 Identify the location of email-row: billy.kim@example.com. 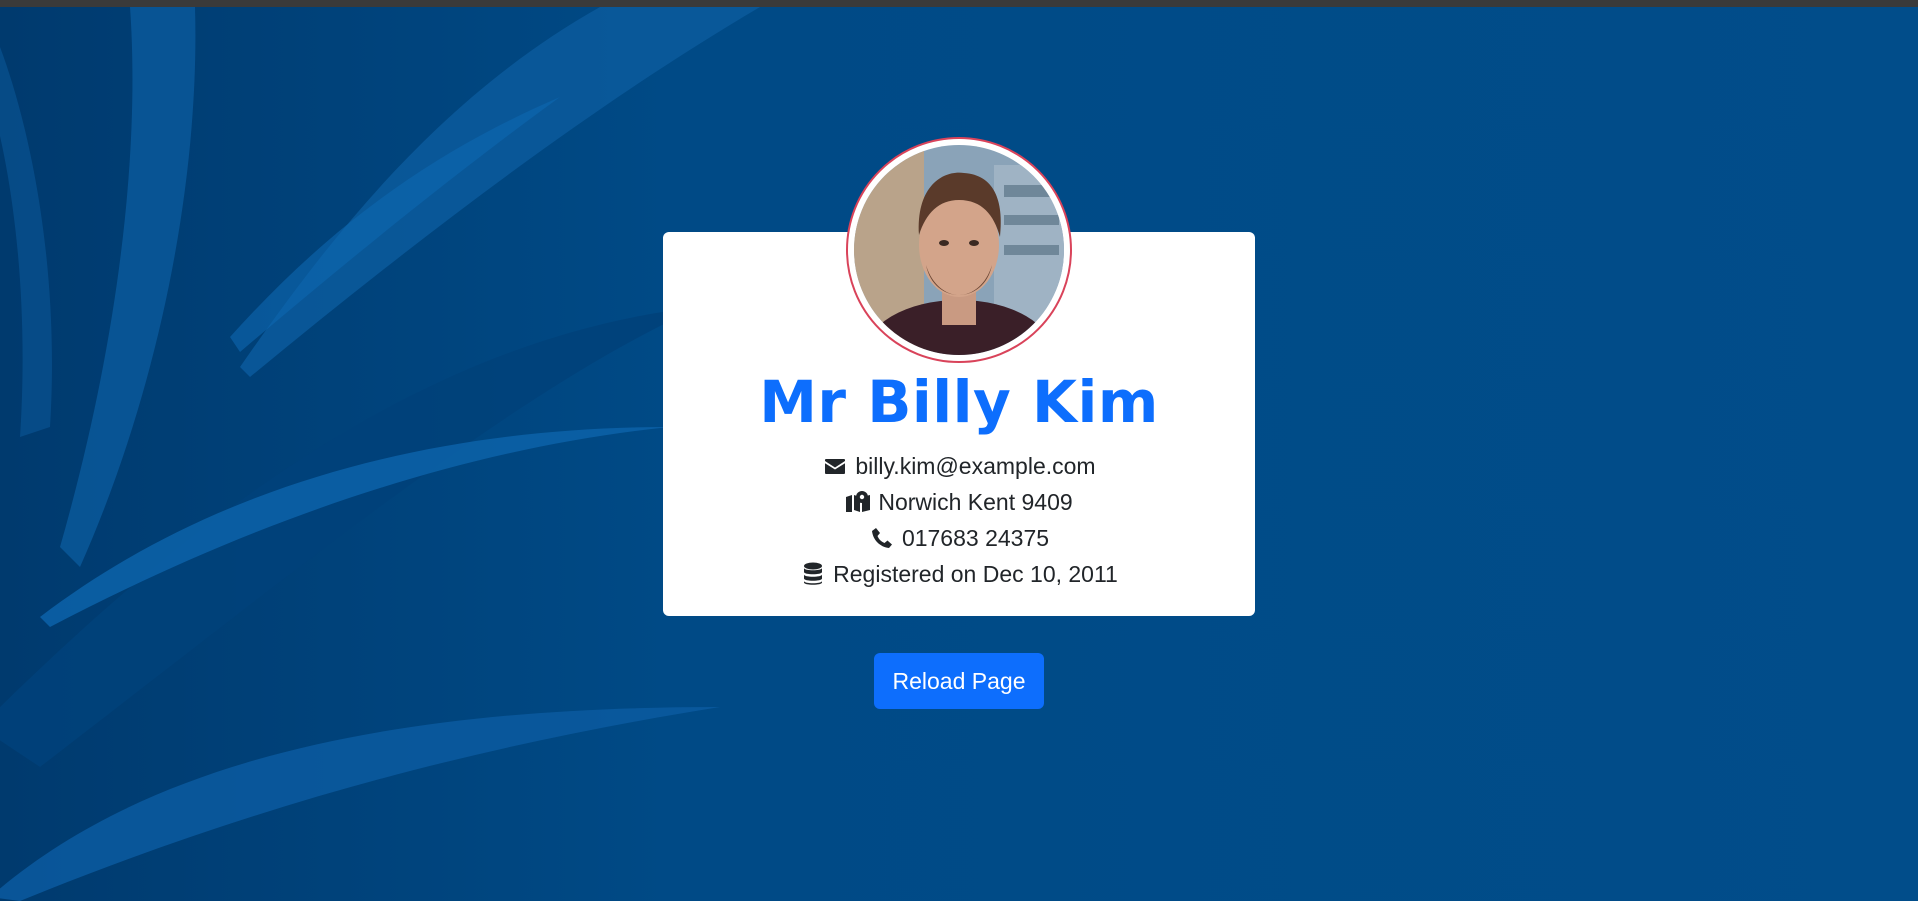
(959, 466).